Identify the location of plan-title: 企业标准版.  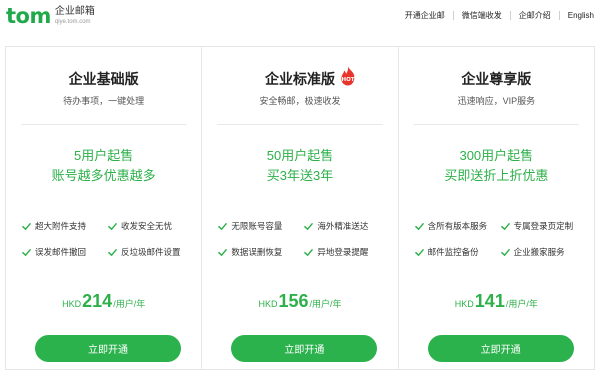
(299, 79).